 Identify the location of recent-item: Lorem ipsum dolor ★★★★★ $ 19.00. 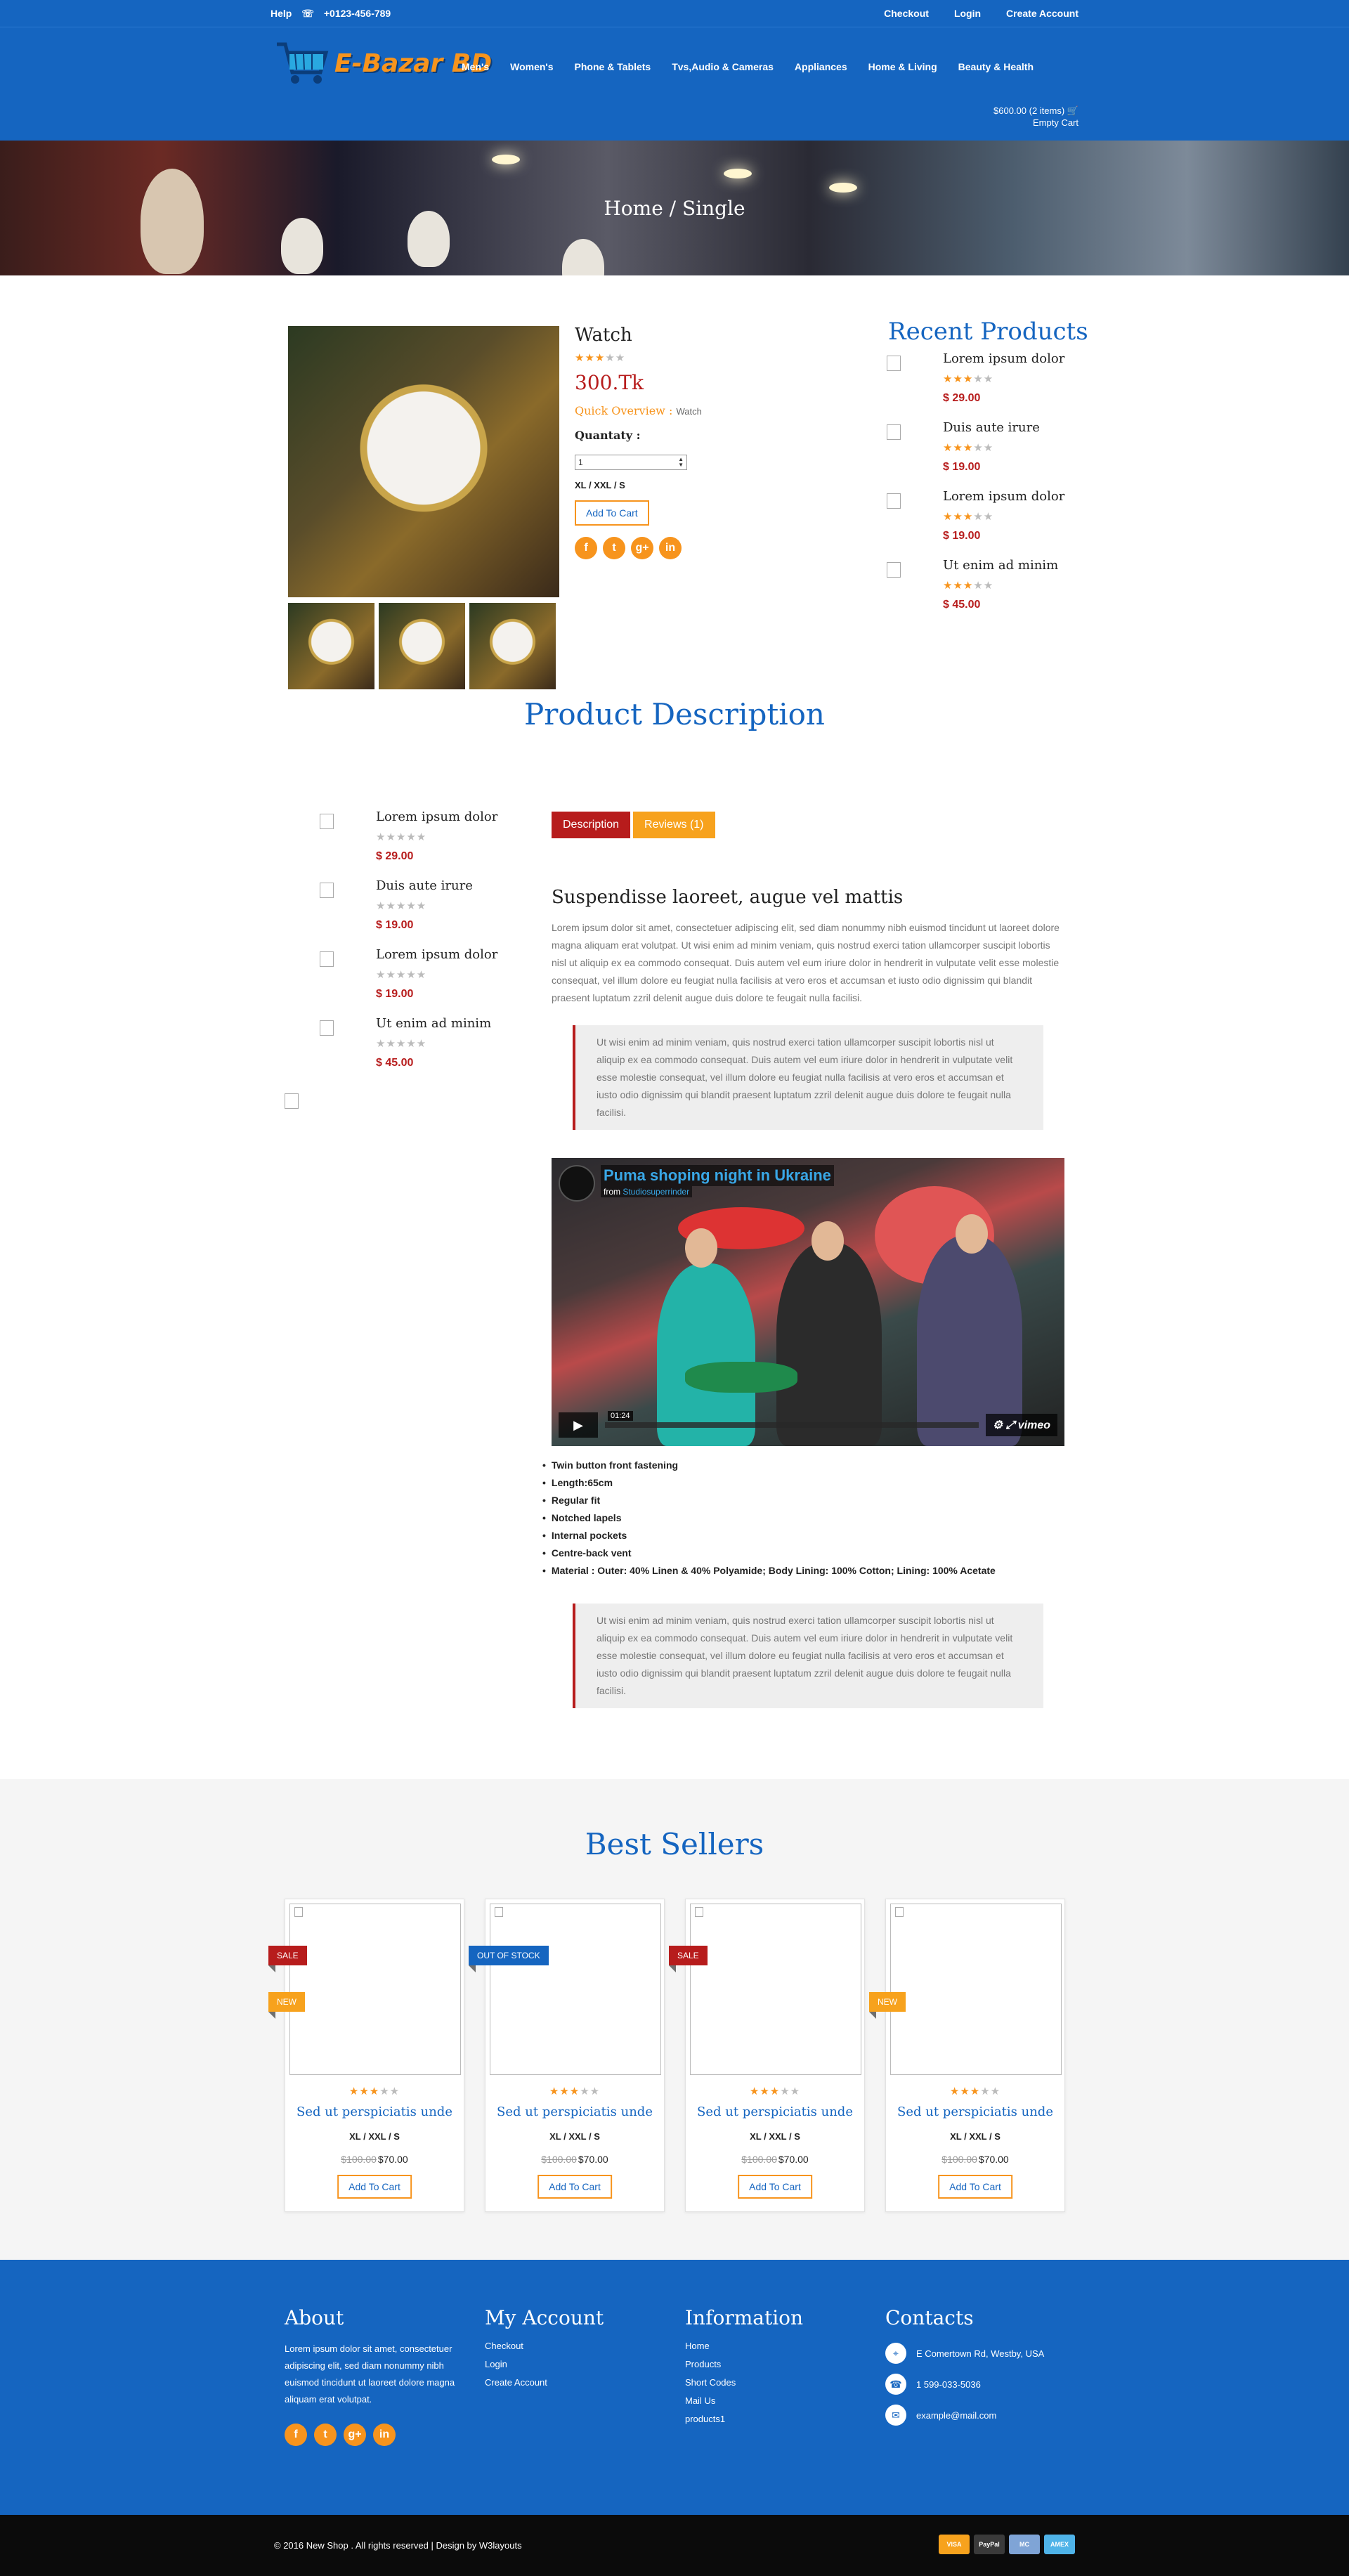
(992, 523).